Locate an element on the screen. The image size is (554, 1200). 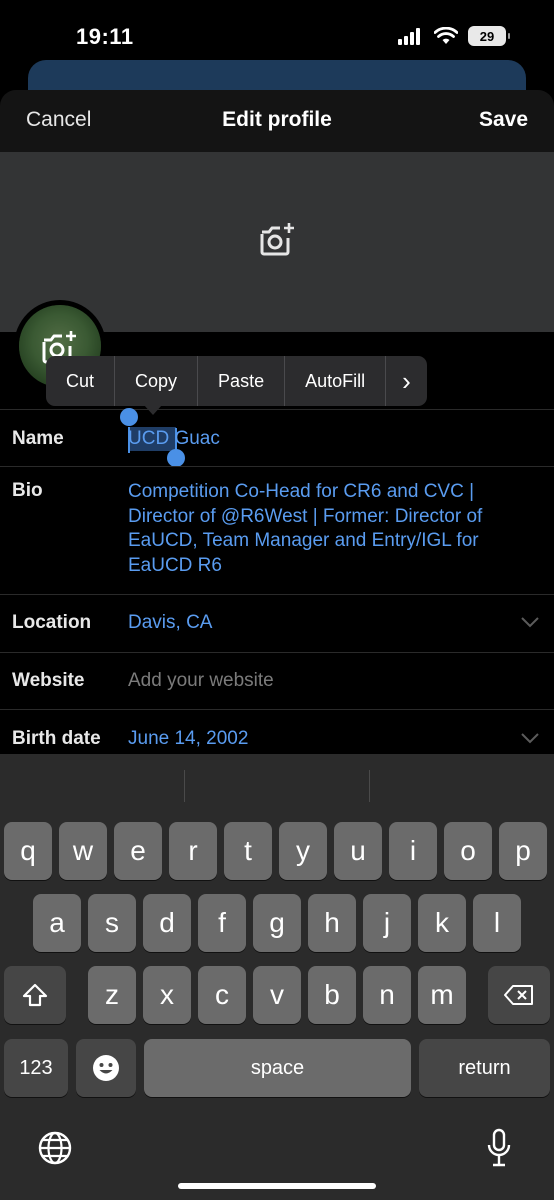
selection-end-handle is located at coordinates (176, 458).